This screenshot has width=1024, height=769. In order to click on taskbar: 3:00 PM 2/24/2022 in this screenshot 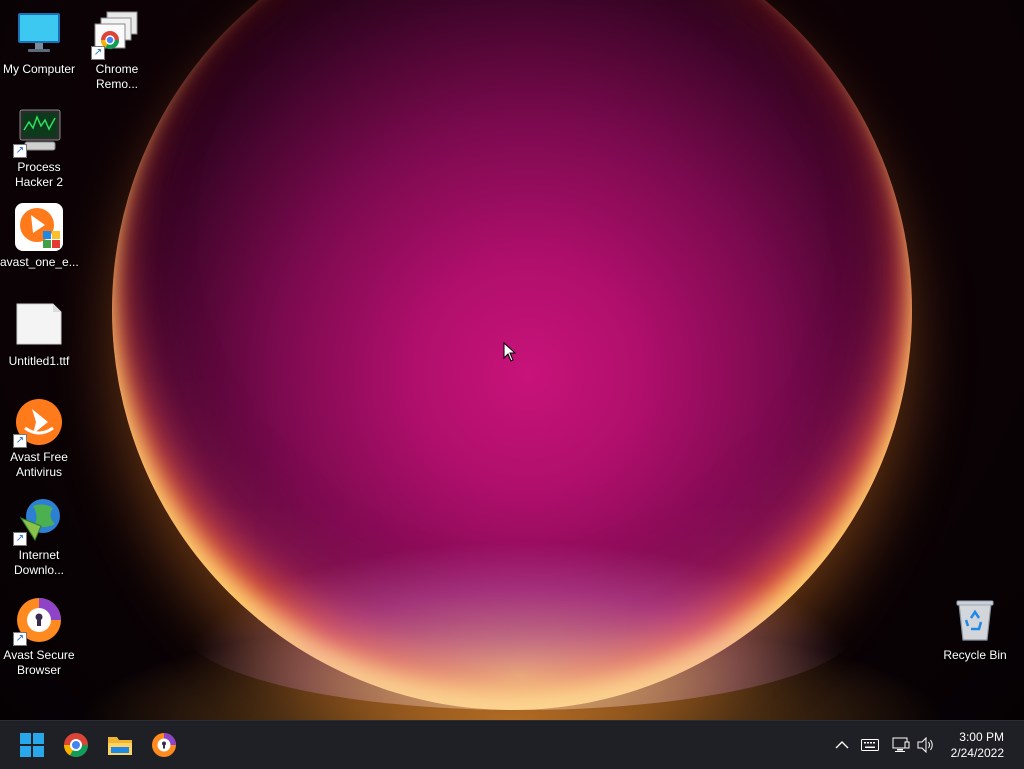, I will do `click(512, 744)`.